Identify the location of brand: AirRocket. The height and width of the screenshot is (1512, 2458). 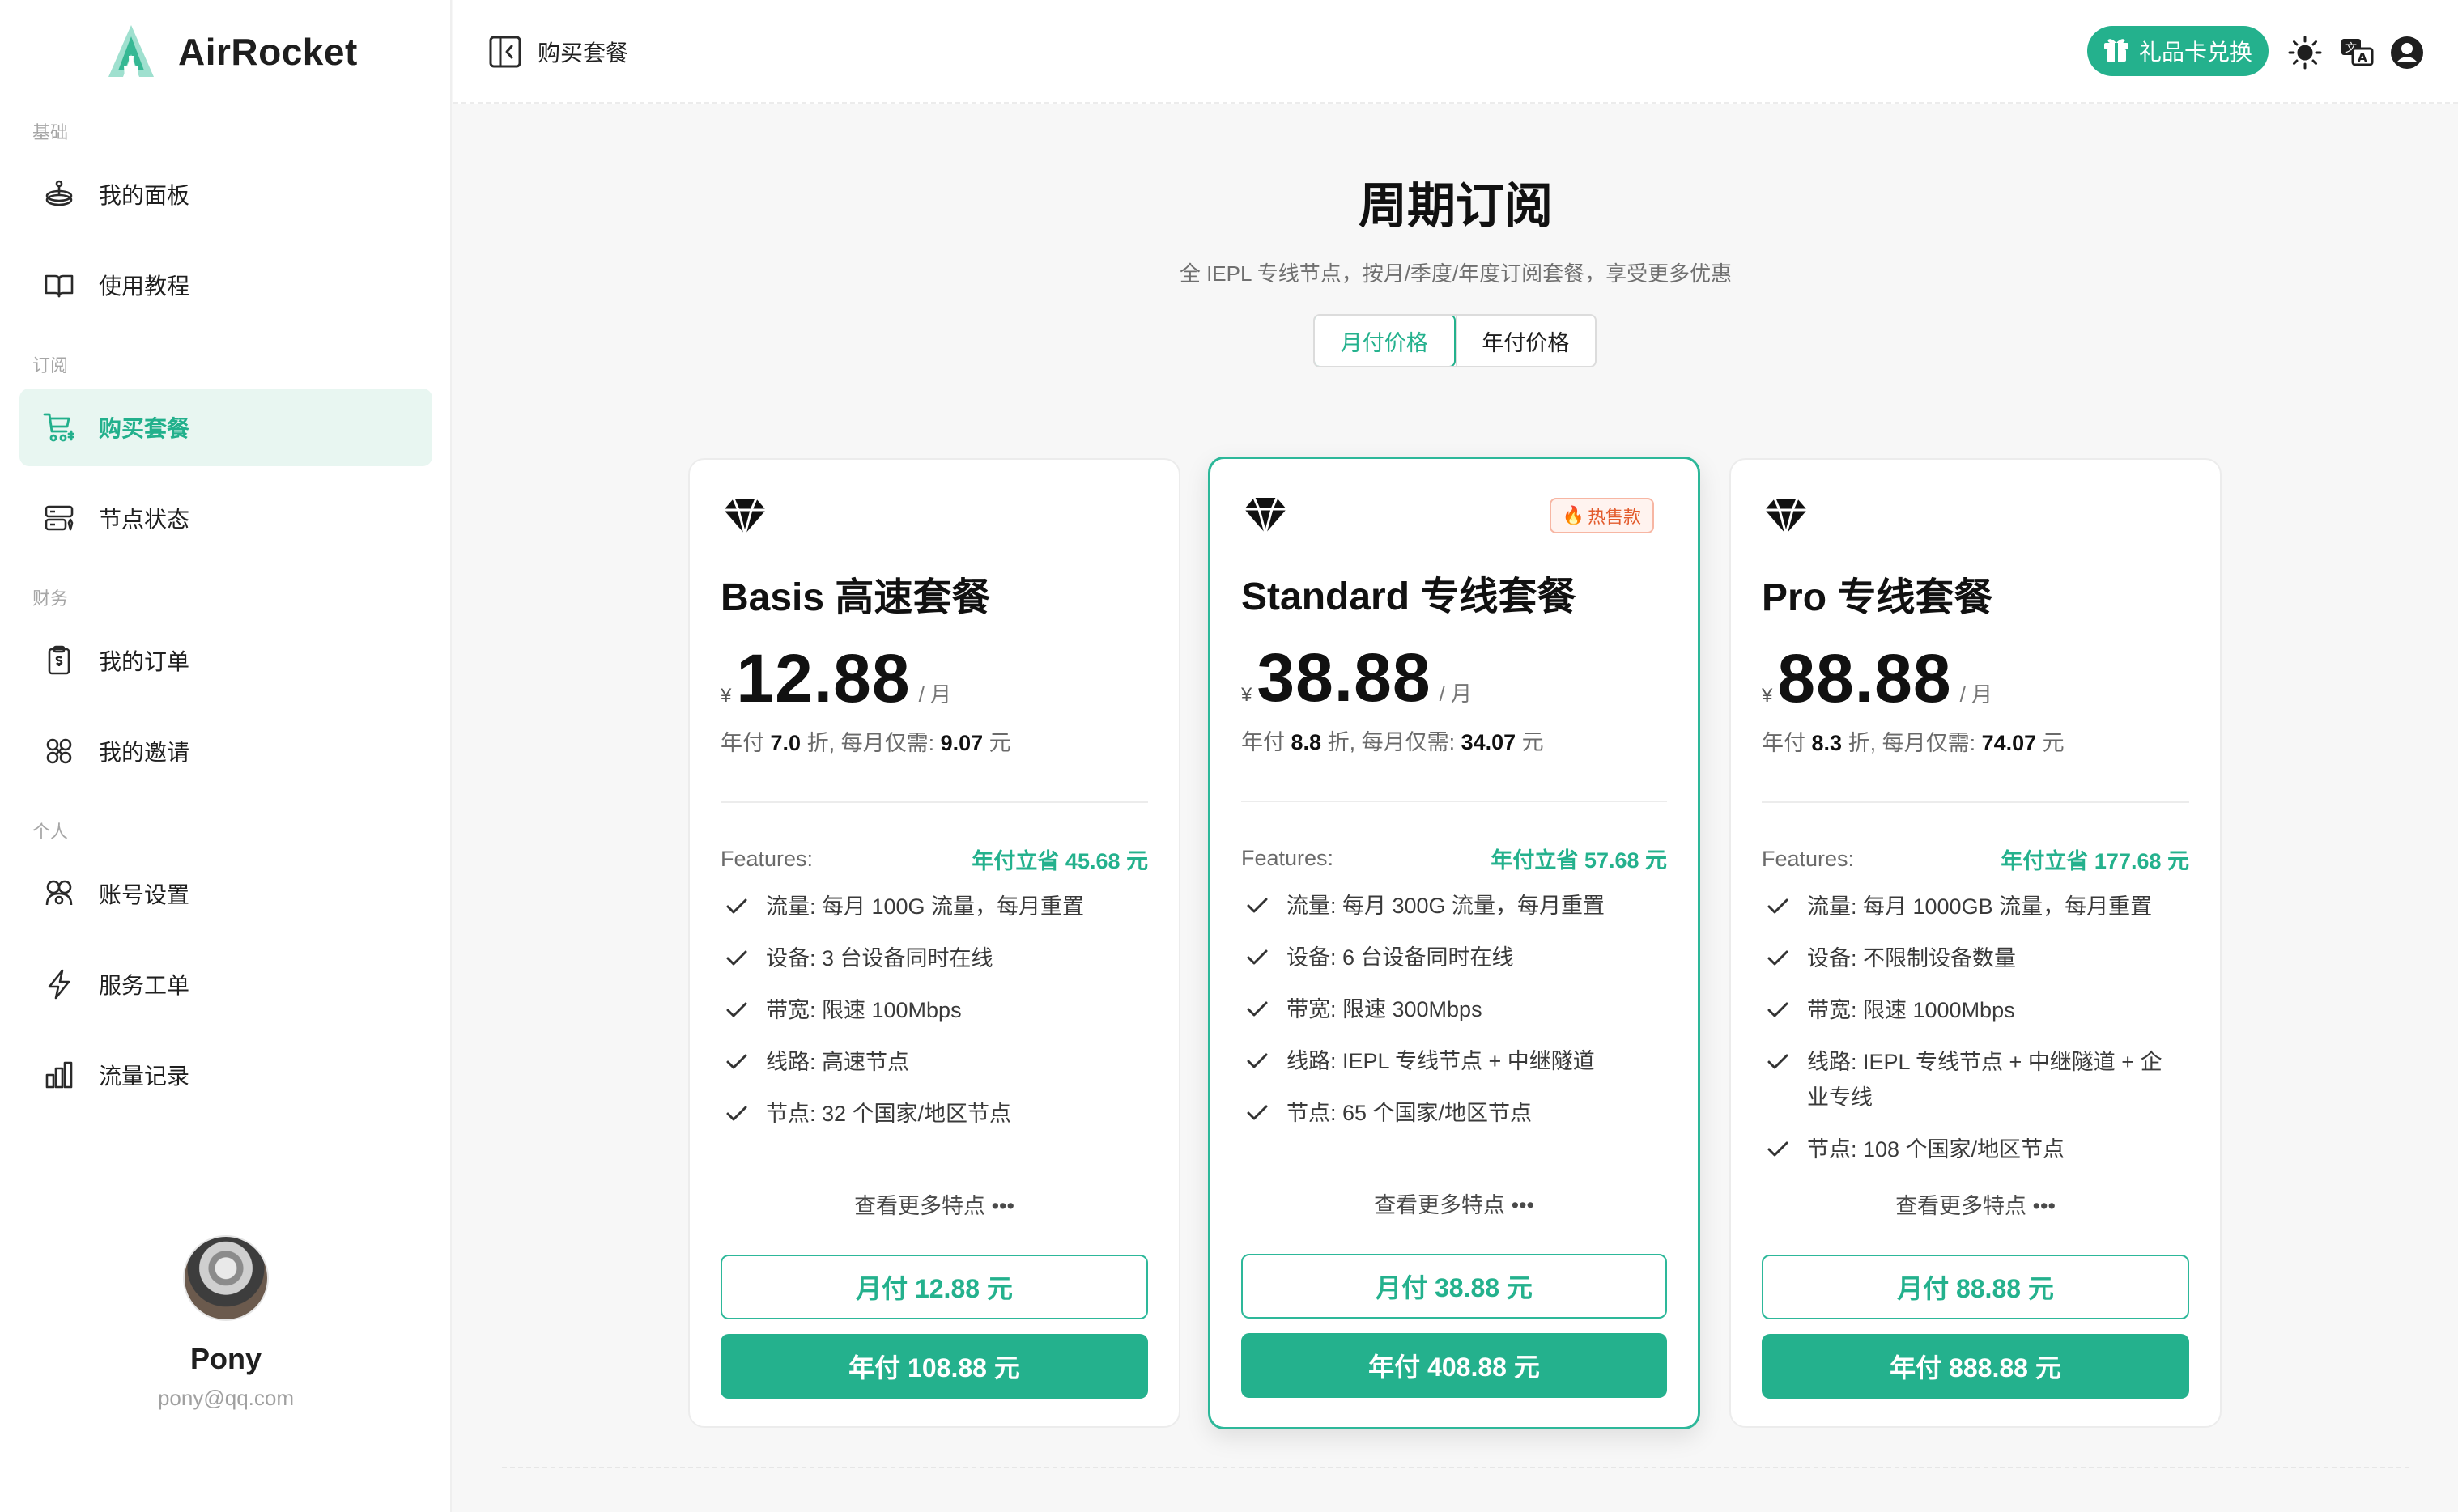
(230, 51).